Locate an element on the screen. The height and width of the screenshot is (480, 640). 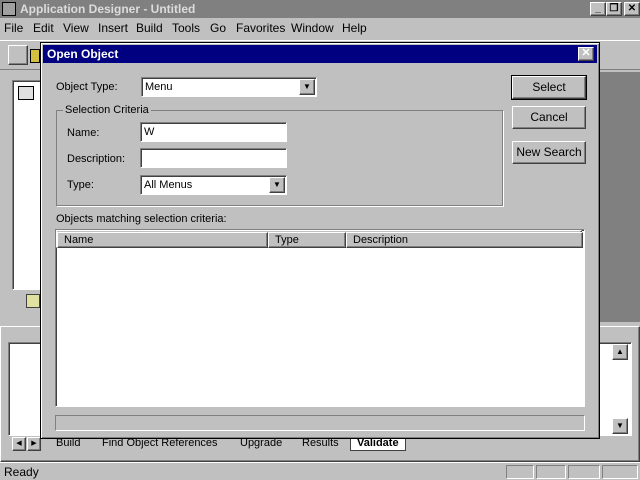
description-label: Description: is located at coordinates (96, 159).